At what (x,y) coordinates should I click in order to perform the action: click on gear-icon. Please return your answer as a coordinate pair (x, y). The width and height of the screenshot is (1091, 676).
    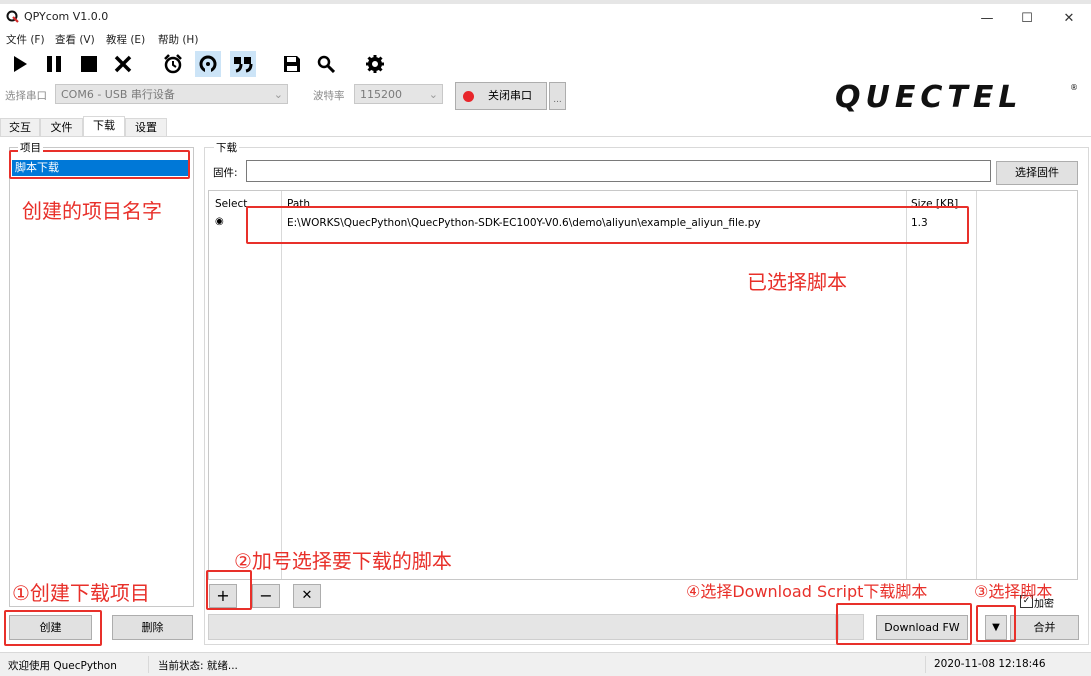
    Looking at the image, I should click on (375, 64).